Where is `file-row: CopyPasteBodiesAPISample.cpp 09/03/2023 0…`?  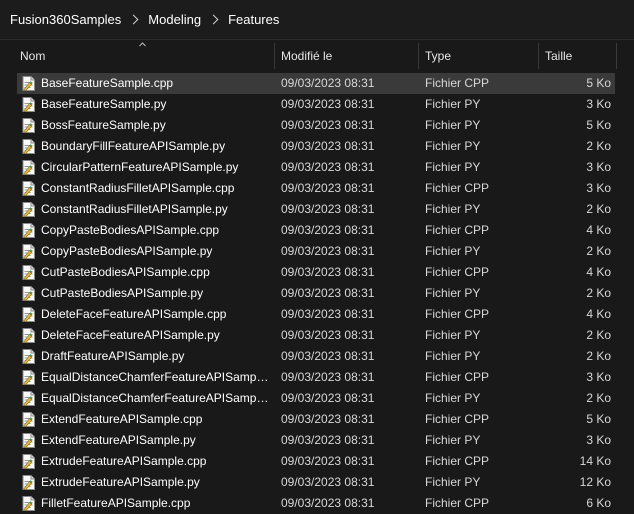 file-row: CopyPasteBodiesAPISample.cpp 09/03/2023 0… is located at coordinates (317, 230).